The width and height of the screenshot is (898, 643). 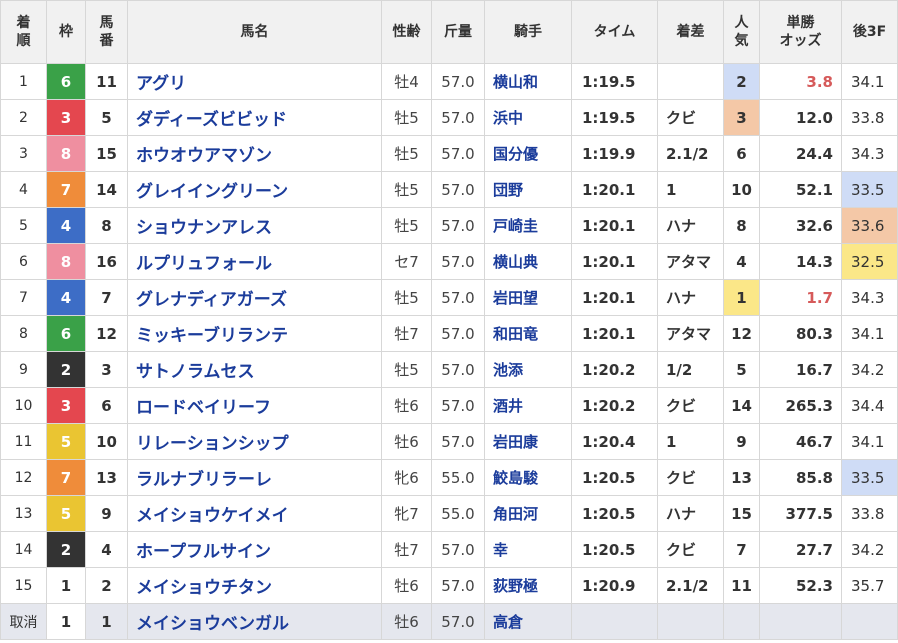 What do you see at coordinates (528, 117) in the screenshot?
I see `jockey-link: 浜中` at bounding box center [528, 117].